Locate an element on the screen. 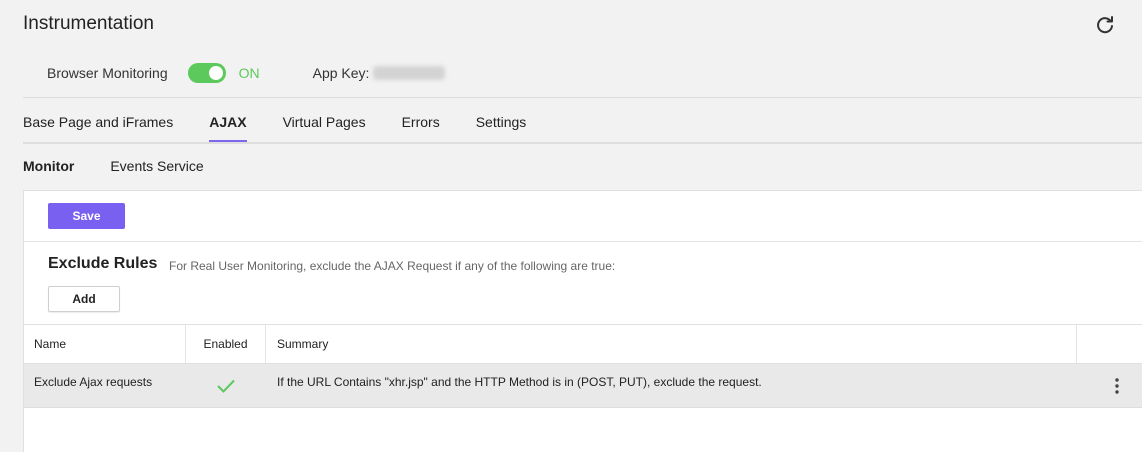 The image size is (1142, 452). page-title: Instrumentation is located at coordinates (88, 23).